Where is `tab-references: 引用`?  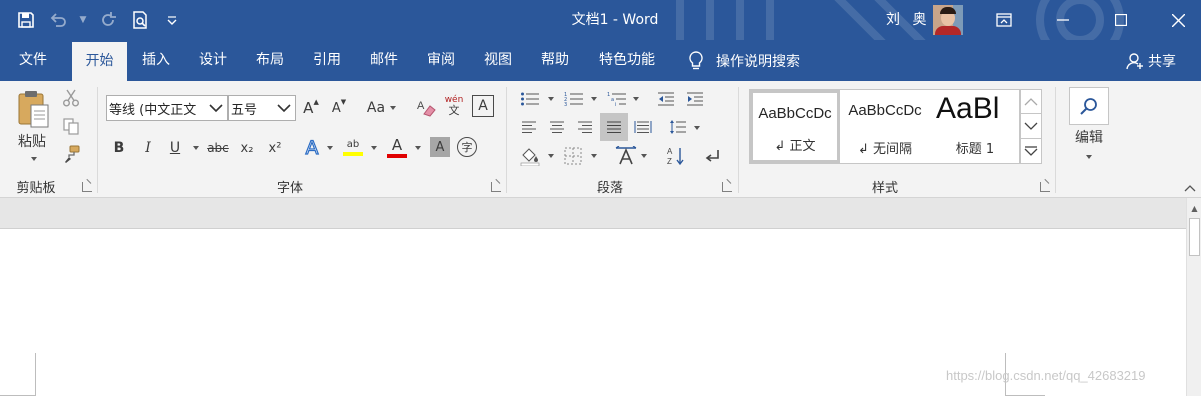 tab-references: 引用 is located at coordinates (327, 60).